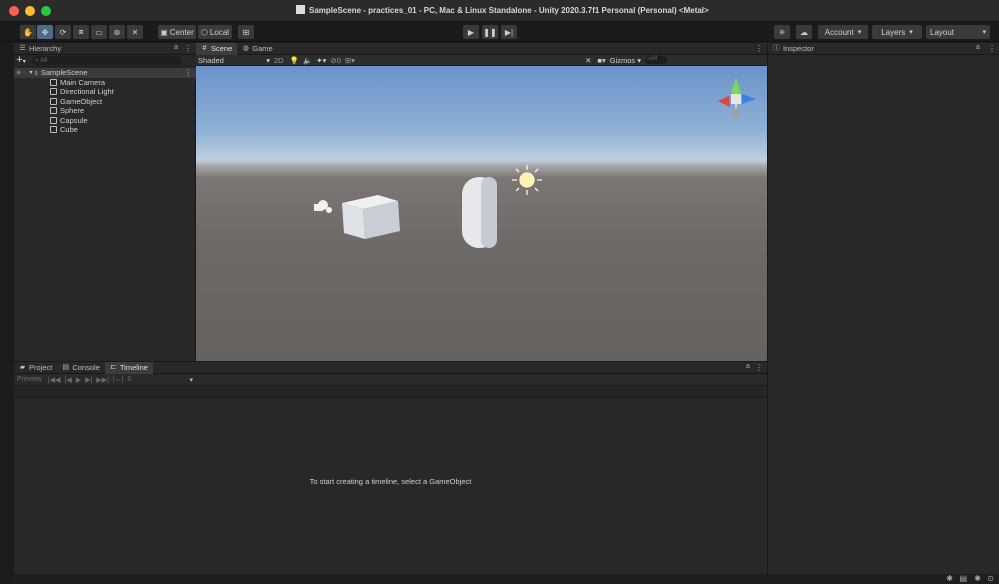 This screenshot has height=584, width=999. I want to click on folder-icon: ▰, so click(22, 367).